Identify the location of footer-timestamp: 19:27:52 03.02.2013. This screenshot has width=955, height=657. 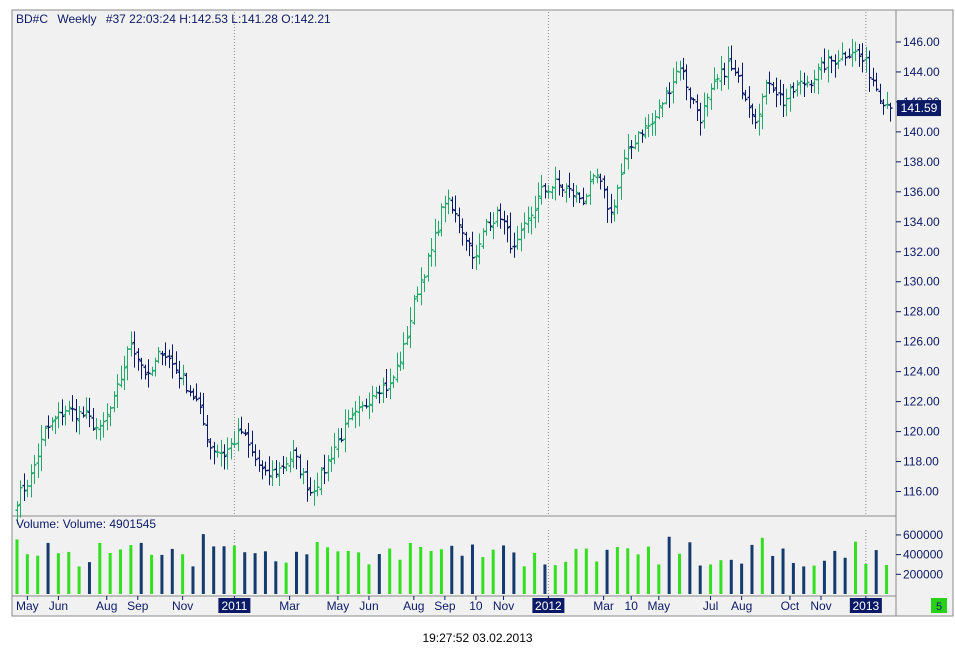
(477, 638).